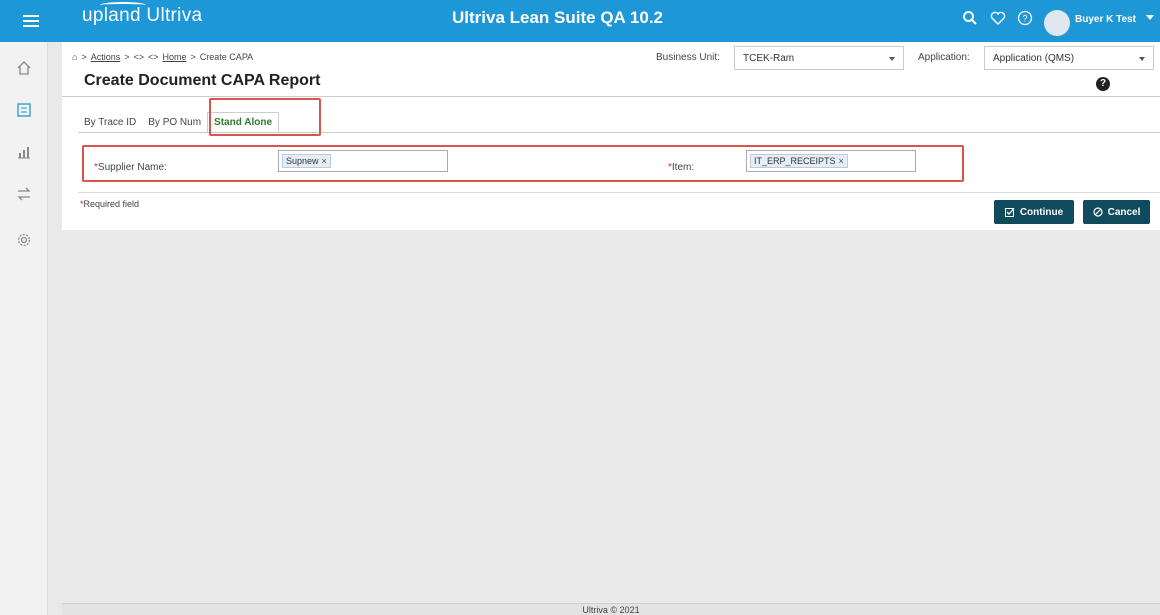  What do you see at coordinates (611, 96) in the screenshot?
I see `divider` at bounding box center [611, 96].